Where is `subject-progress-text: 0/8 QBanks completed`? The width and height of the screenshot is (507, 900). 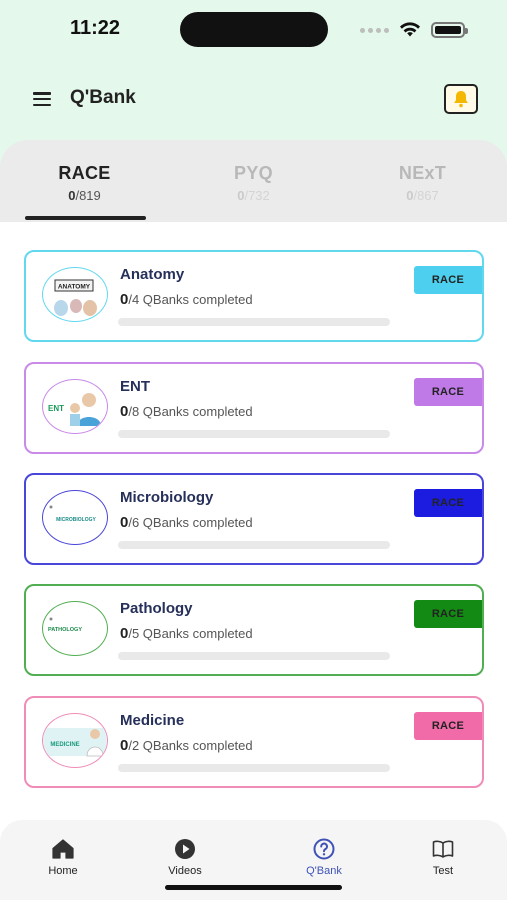
subject-progress-text: 0/8 QBanks completed is located at coordinates (186, 411).